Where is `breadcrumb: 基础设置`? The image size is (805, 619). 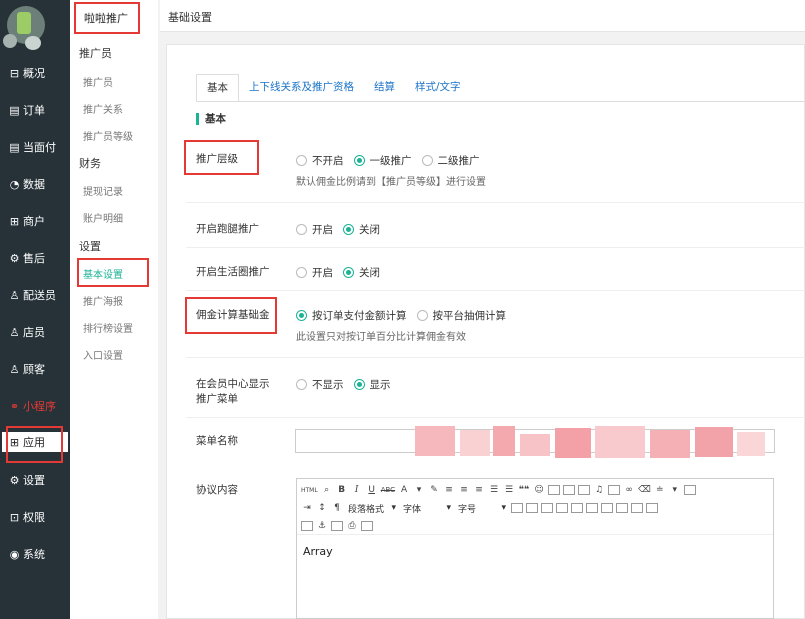 breadcrumb: 基础设置 is located at coordinates (190, 17).